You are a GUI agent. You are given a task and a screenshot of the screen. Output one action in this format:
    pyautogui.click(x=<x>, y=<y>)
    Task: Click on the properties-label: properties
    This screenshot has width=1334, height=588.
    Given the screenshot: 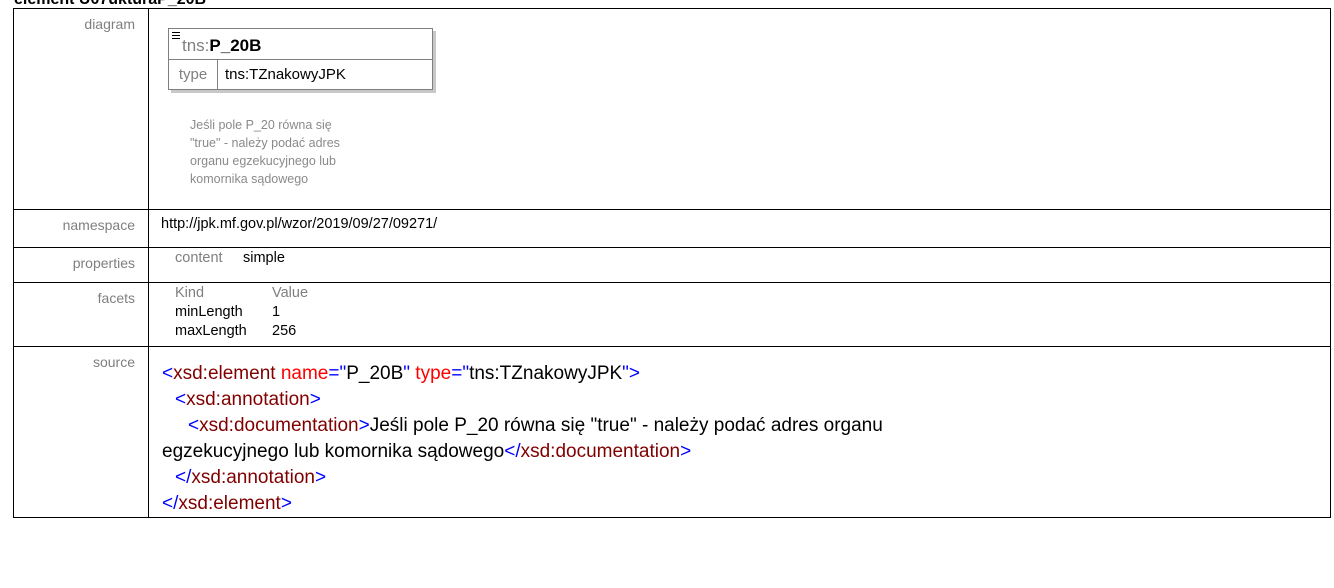 What is the action you would take?
    pyautogui.click(x=81, y=265)
    